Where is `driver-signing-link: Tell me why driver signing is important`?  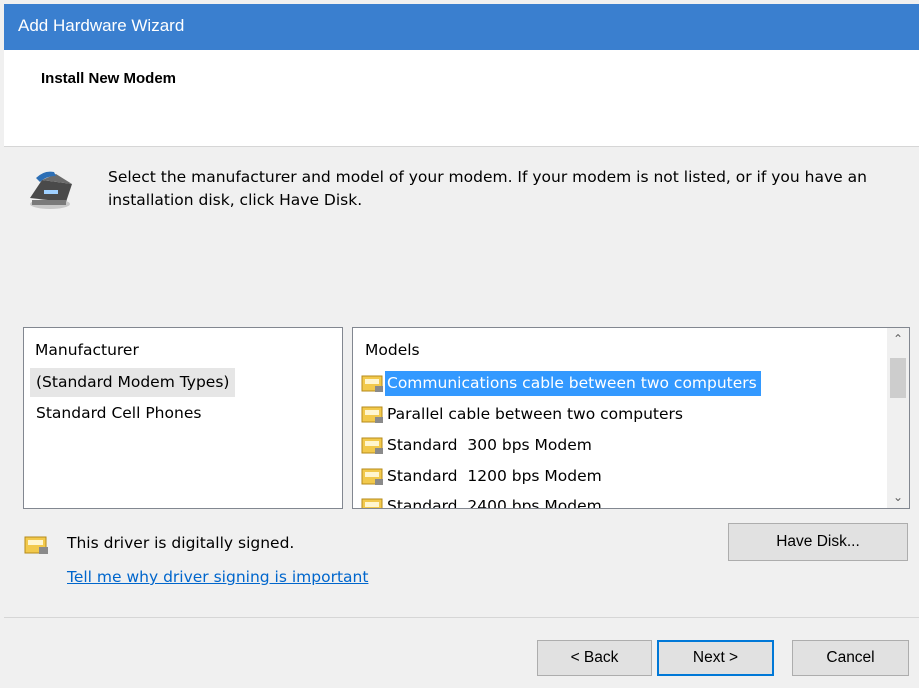 driver-signing-link: Tell me why driver signing is important is located at coordinates (217, 577).